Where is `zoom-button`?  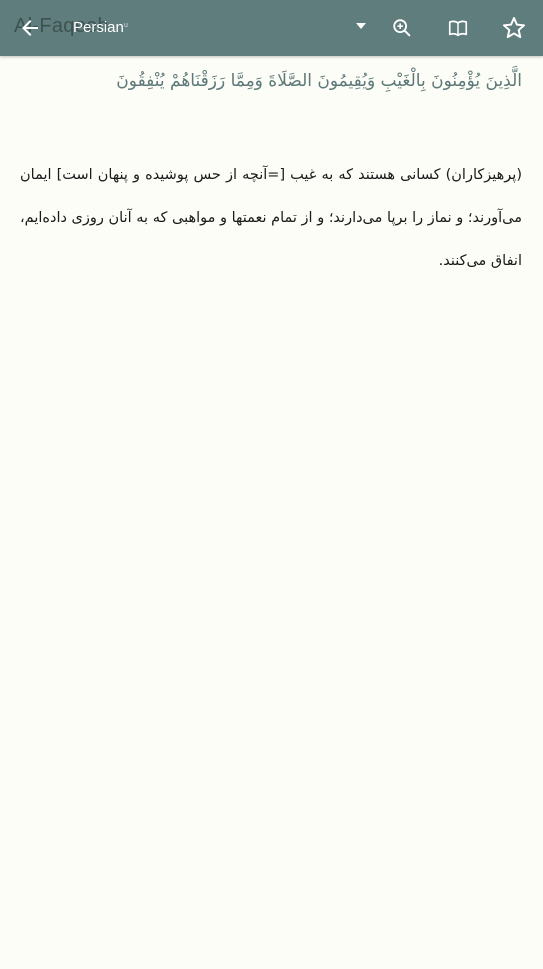
zoom-button is located at coordinates (402, 28).